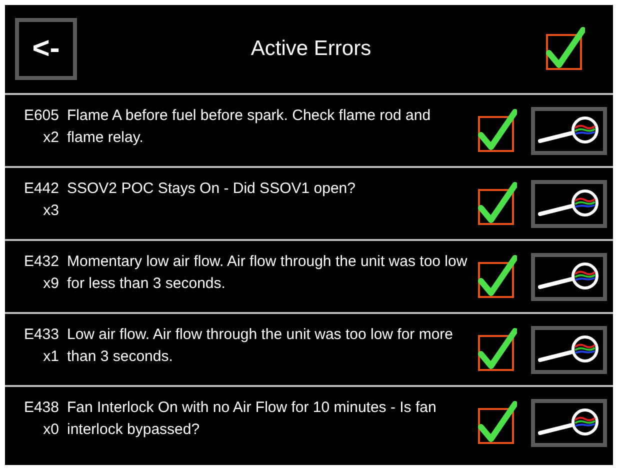  I want to click on error-message: Fan Interlock On with no Air Flow for 10 minutes - Is fan interlock bypassed?, so click(252, 419).